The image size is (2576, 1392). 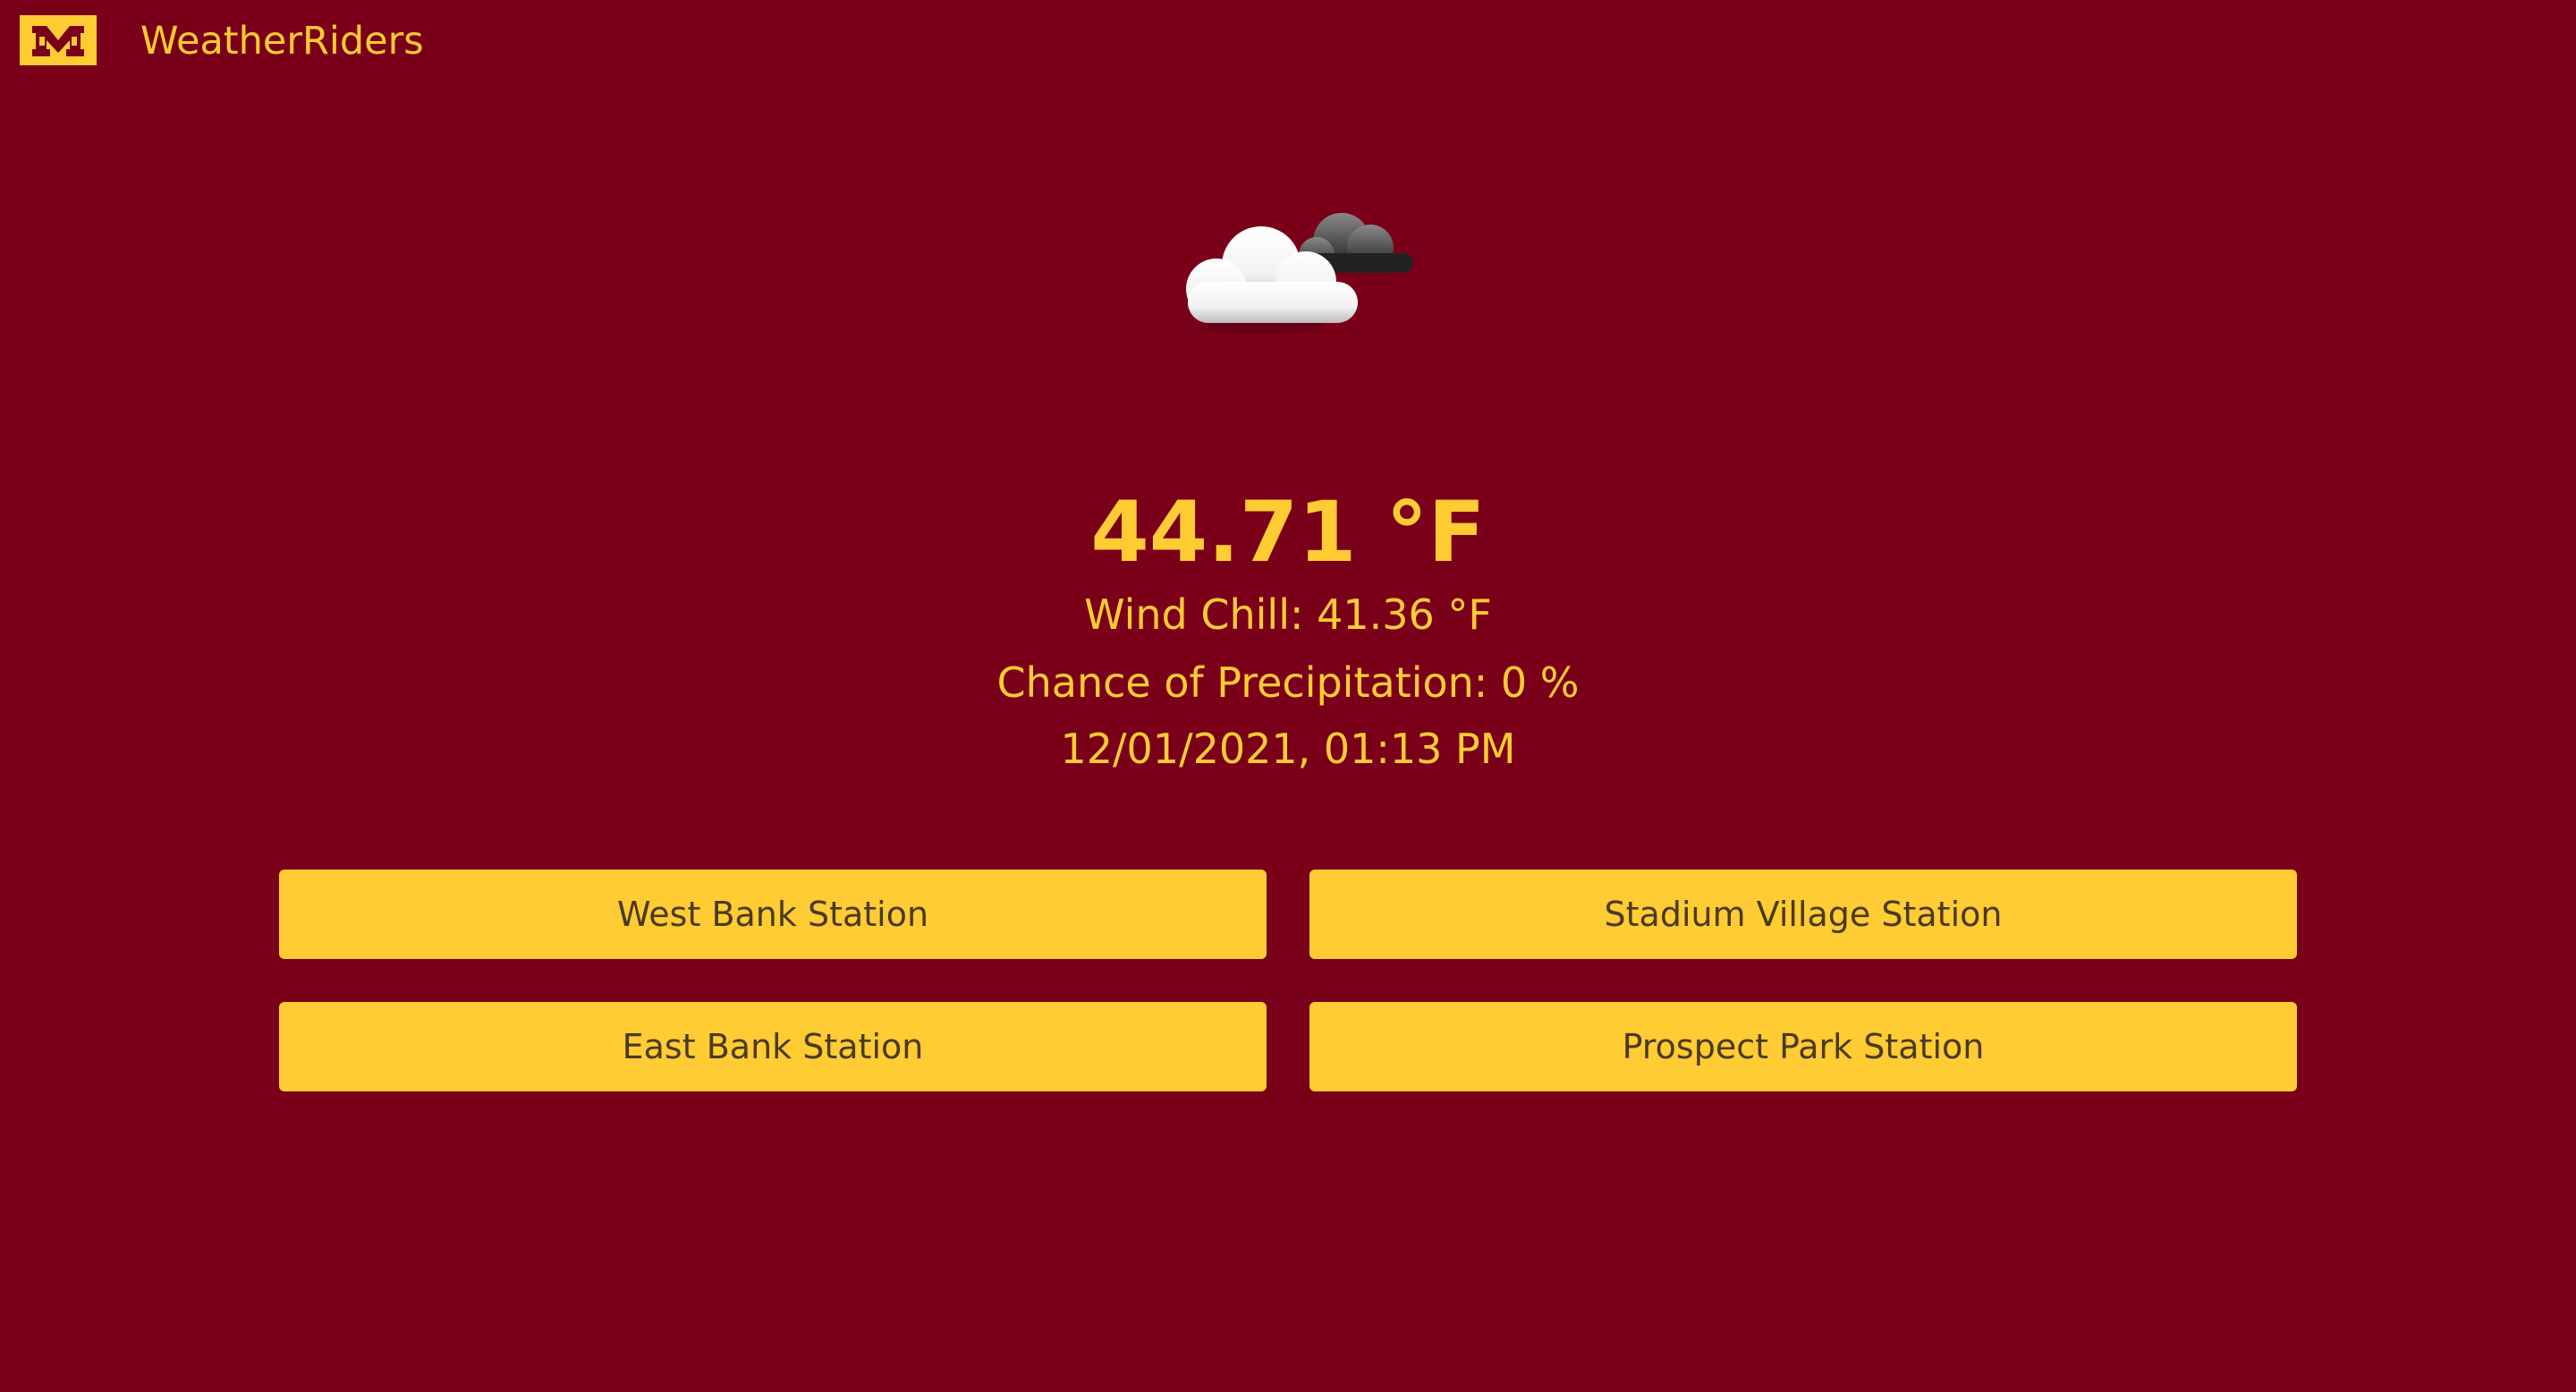 I want to click on west-bank-station-button: West Bank Station, so click(x=773, y=914).